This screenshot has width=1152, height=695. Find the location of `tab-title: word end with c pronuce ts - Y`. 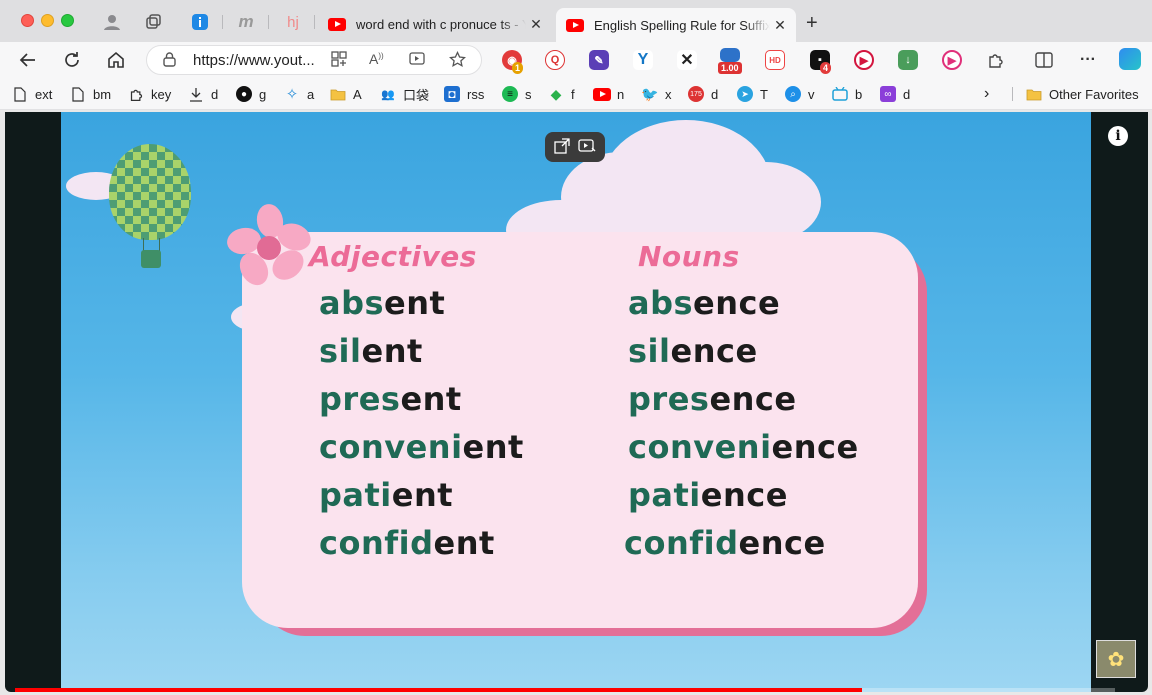

tab-title: word end with c pronuce ts - Y is located at coordinates (441, 24).